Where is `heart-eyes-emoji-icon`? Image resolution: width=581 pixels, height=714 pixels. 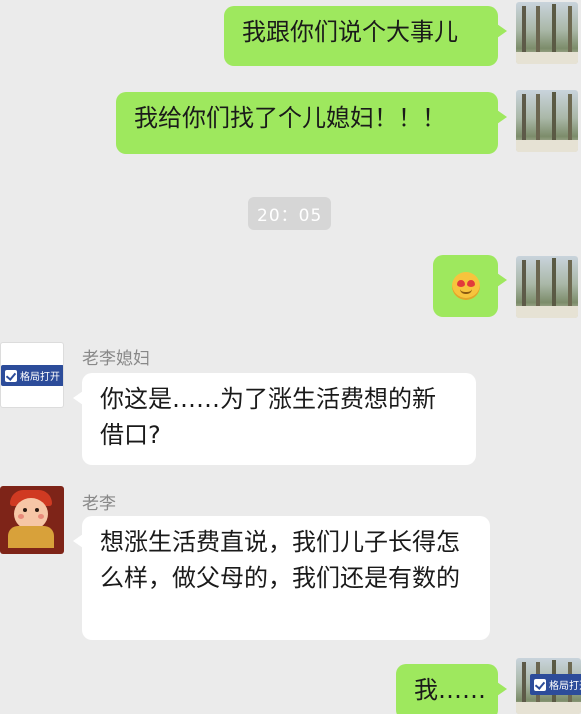
heart-eyes-emoji-icon is located at coordinates (465, 286).